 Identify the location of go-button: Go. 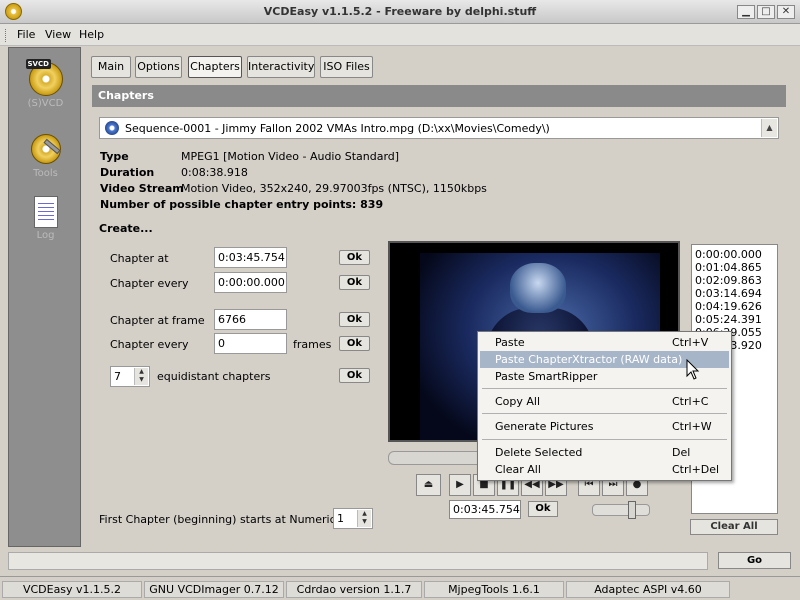
(754, 560).